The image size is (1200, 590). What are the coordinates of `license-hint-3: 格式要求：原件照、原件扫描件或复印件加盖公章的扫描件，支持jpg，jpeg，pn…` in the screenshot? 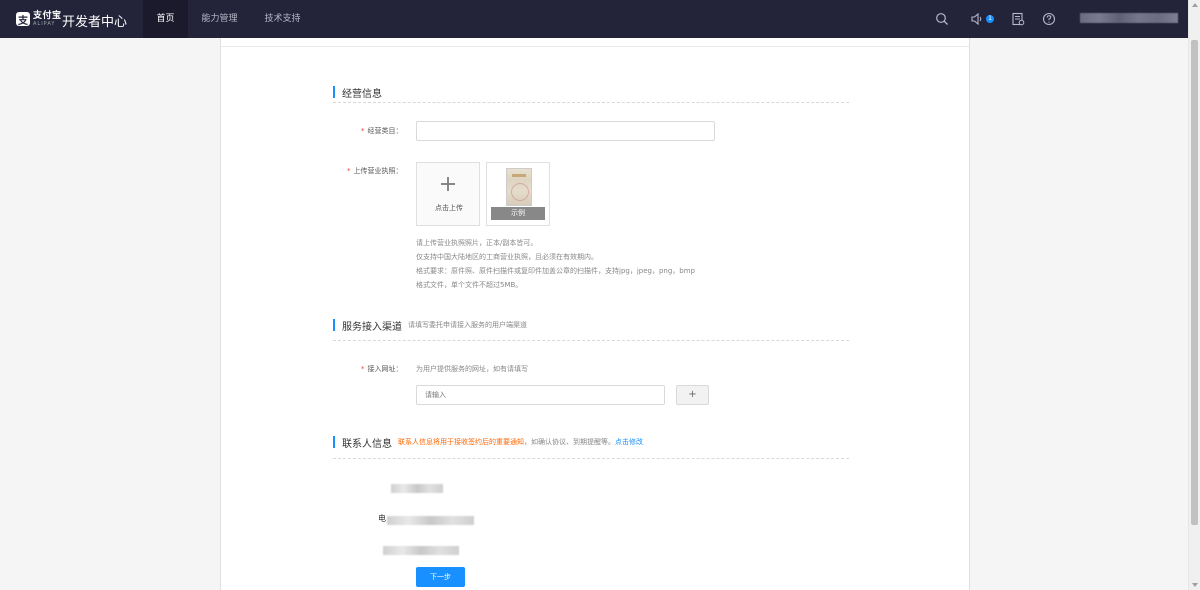 It's located at (555, 271).